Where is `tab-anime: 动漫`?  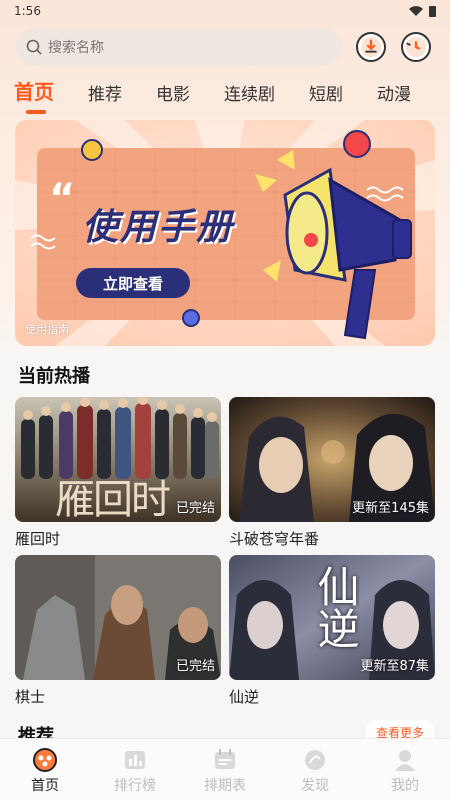
tab-anime: 动漫 is located at coordinates (394, 90).